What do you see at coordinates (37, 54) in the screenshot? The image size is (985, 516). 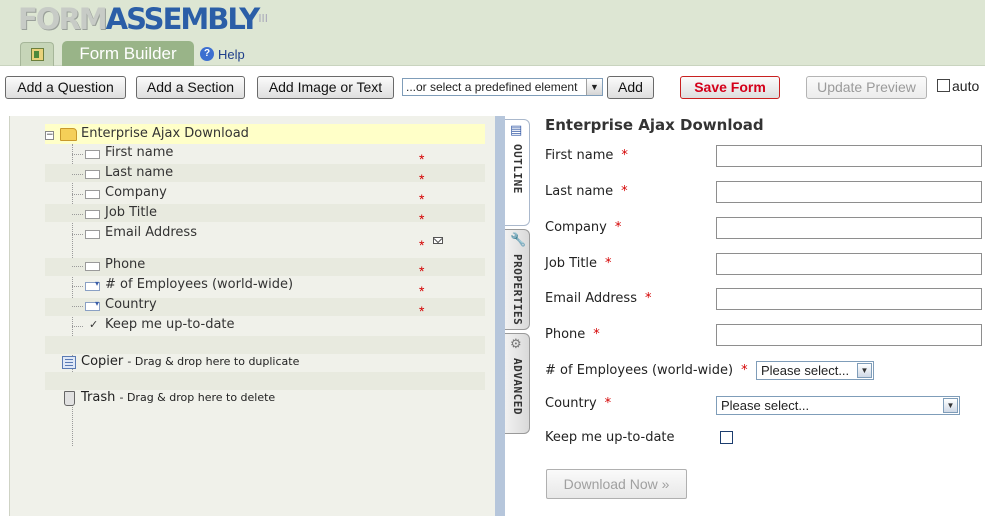 I see `home-tab` at bounding box center [37, 54].